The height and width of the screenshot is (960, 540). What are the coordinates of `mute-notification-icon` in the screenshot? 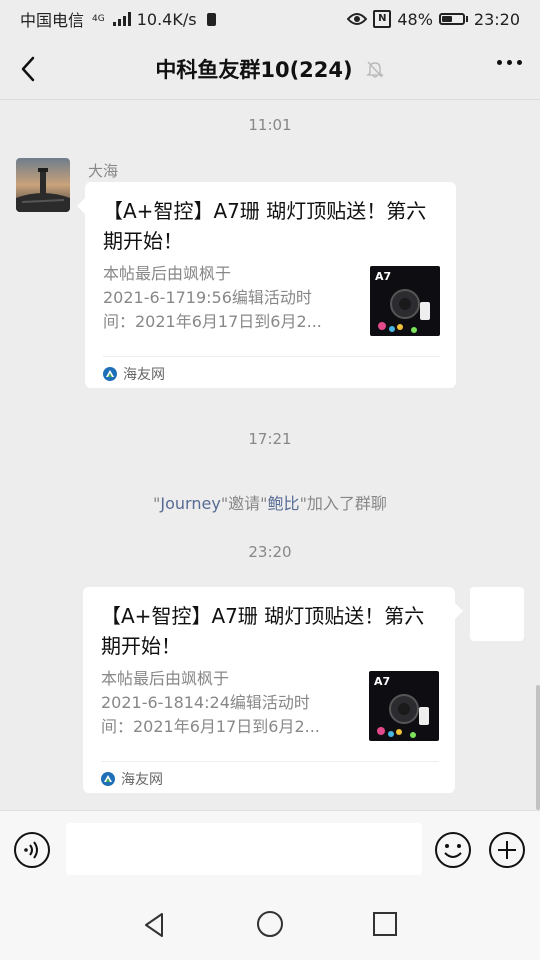 It's located at (374, 69).